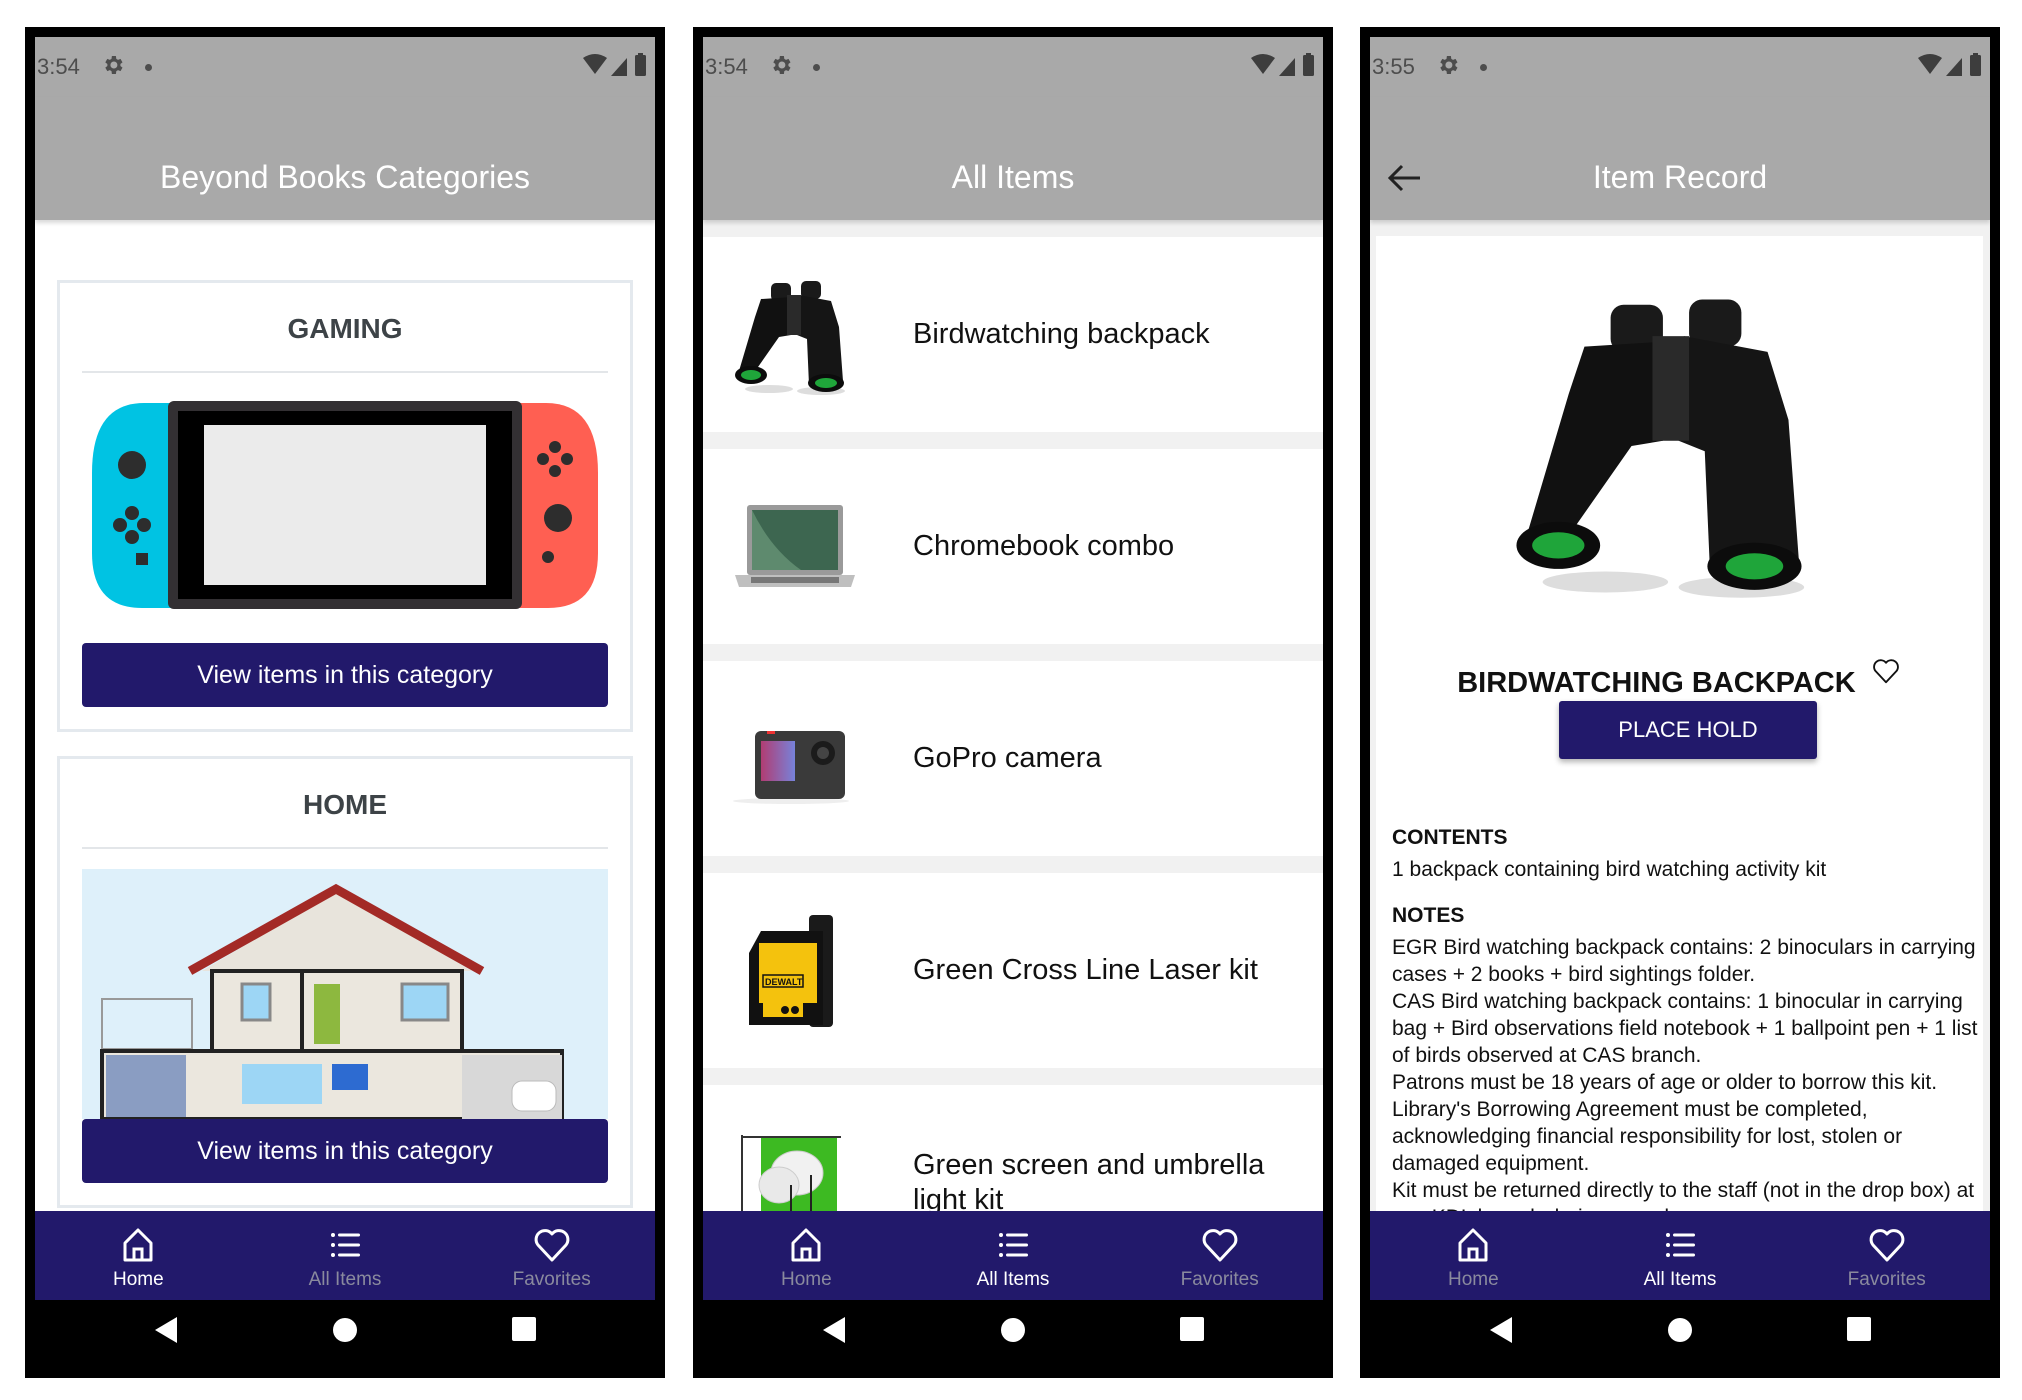 Image resolution: width=2022 pixels, height=1400 pixels. I want to click on favorite-heart-icon, so click(1886, 671).